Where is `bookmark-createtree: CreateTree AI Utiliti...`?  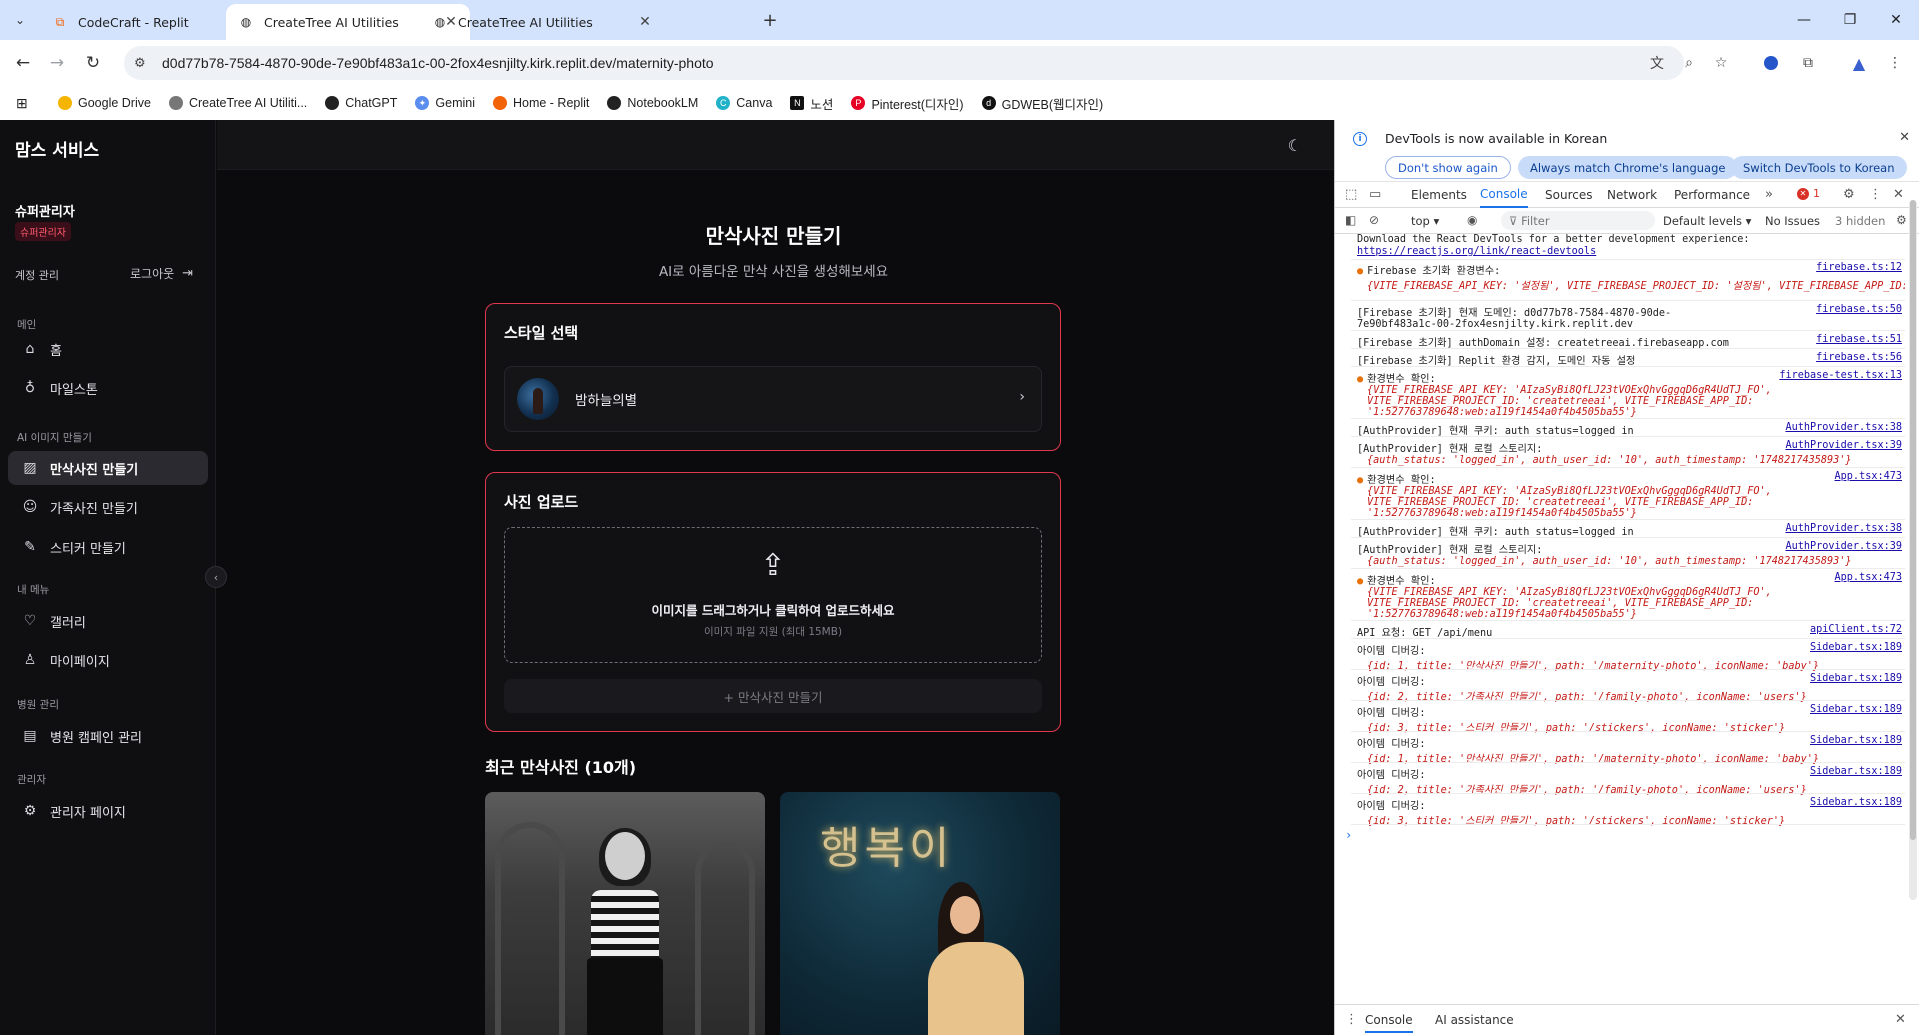 bookmark-createtree: CreateTree AI Utiliti... is located at coordinates (237, 103).